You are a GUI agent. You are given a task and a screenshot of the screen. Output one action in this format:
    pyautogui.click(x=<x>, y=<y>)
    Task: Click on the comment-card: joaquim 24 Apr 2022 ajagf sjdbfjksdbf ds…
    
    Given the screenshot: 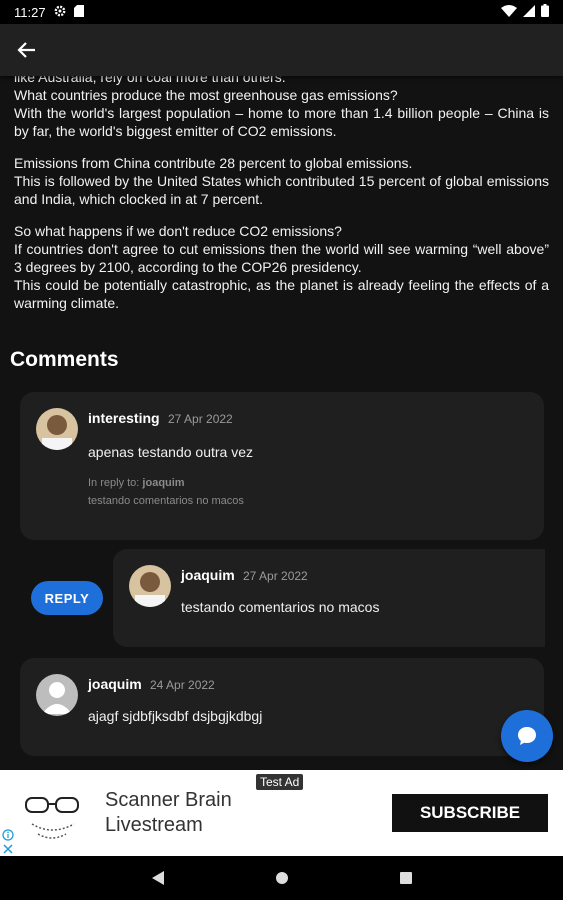 What is the action you would take?
    pyautogui.click(x=282, y=707)
    